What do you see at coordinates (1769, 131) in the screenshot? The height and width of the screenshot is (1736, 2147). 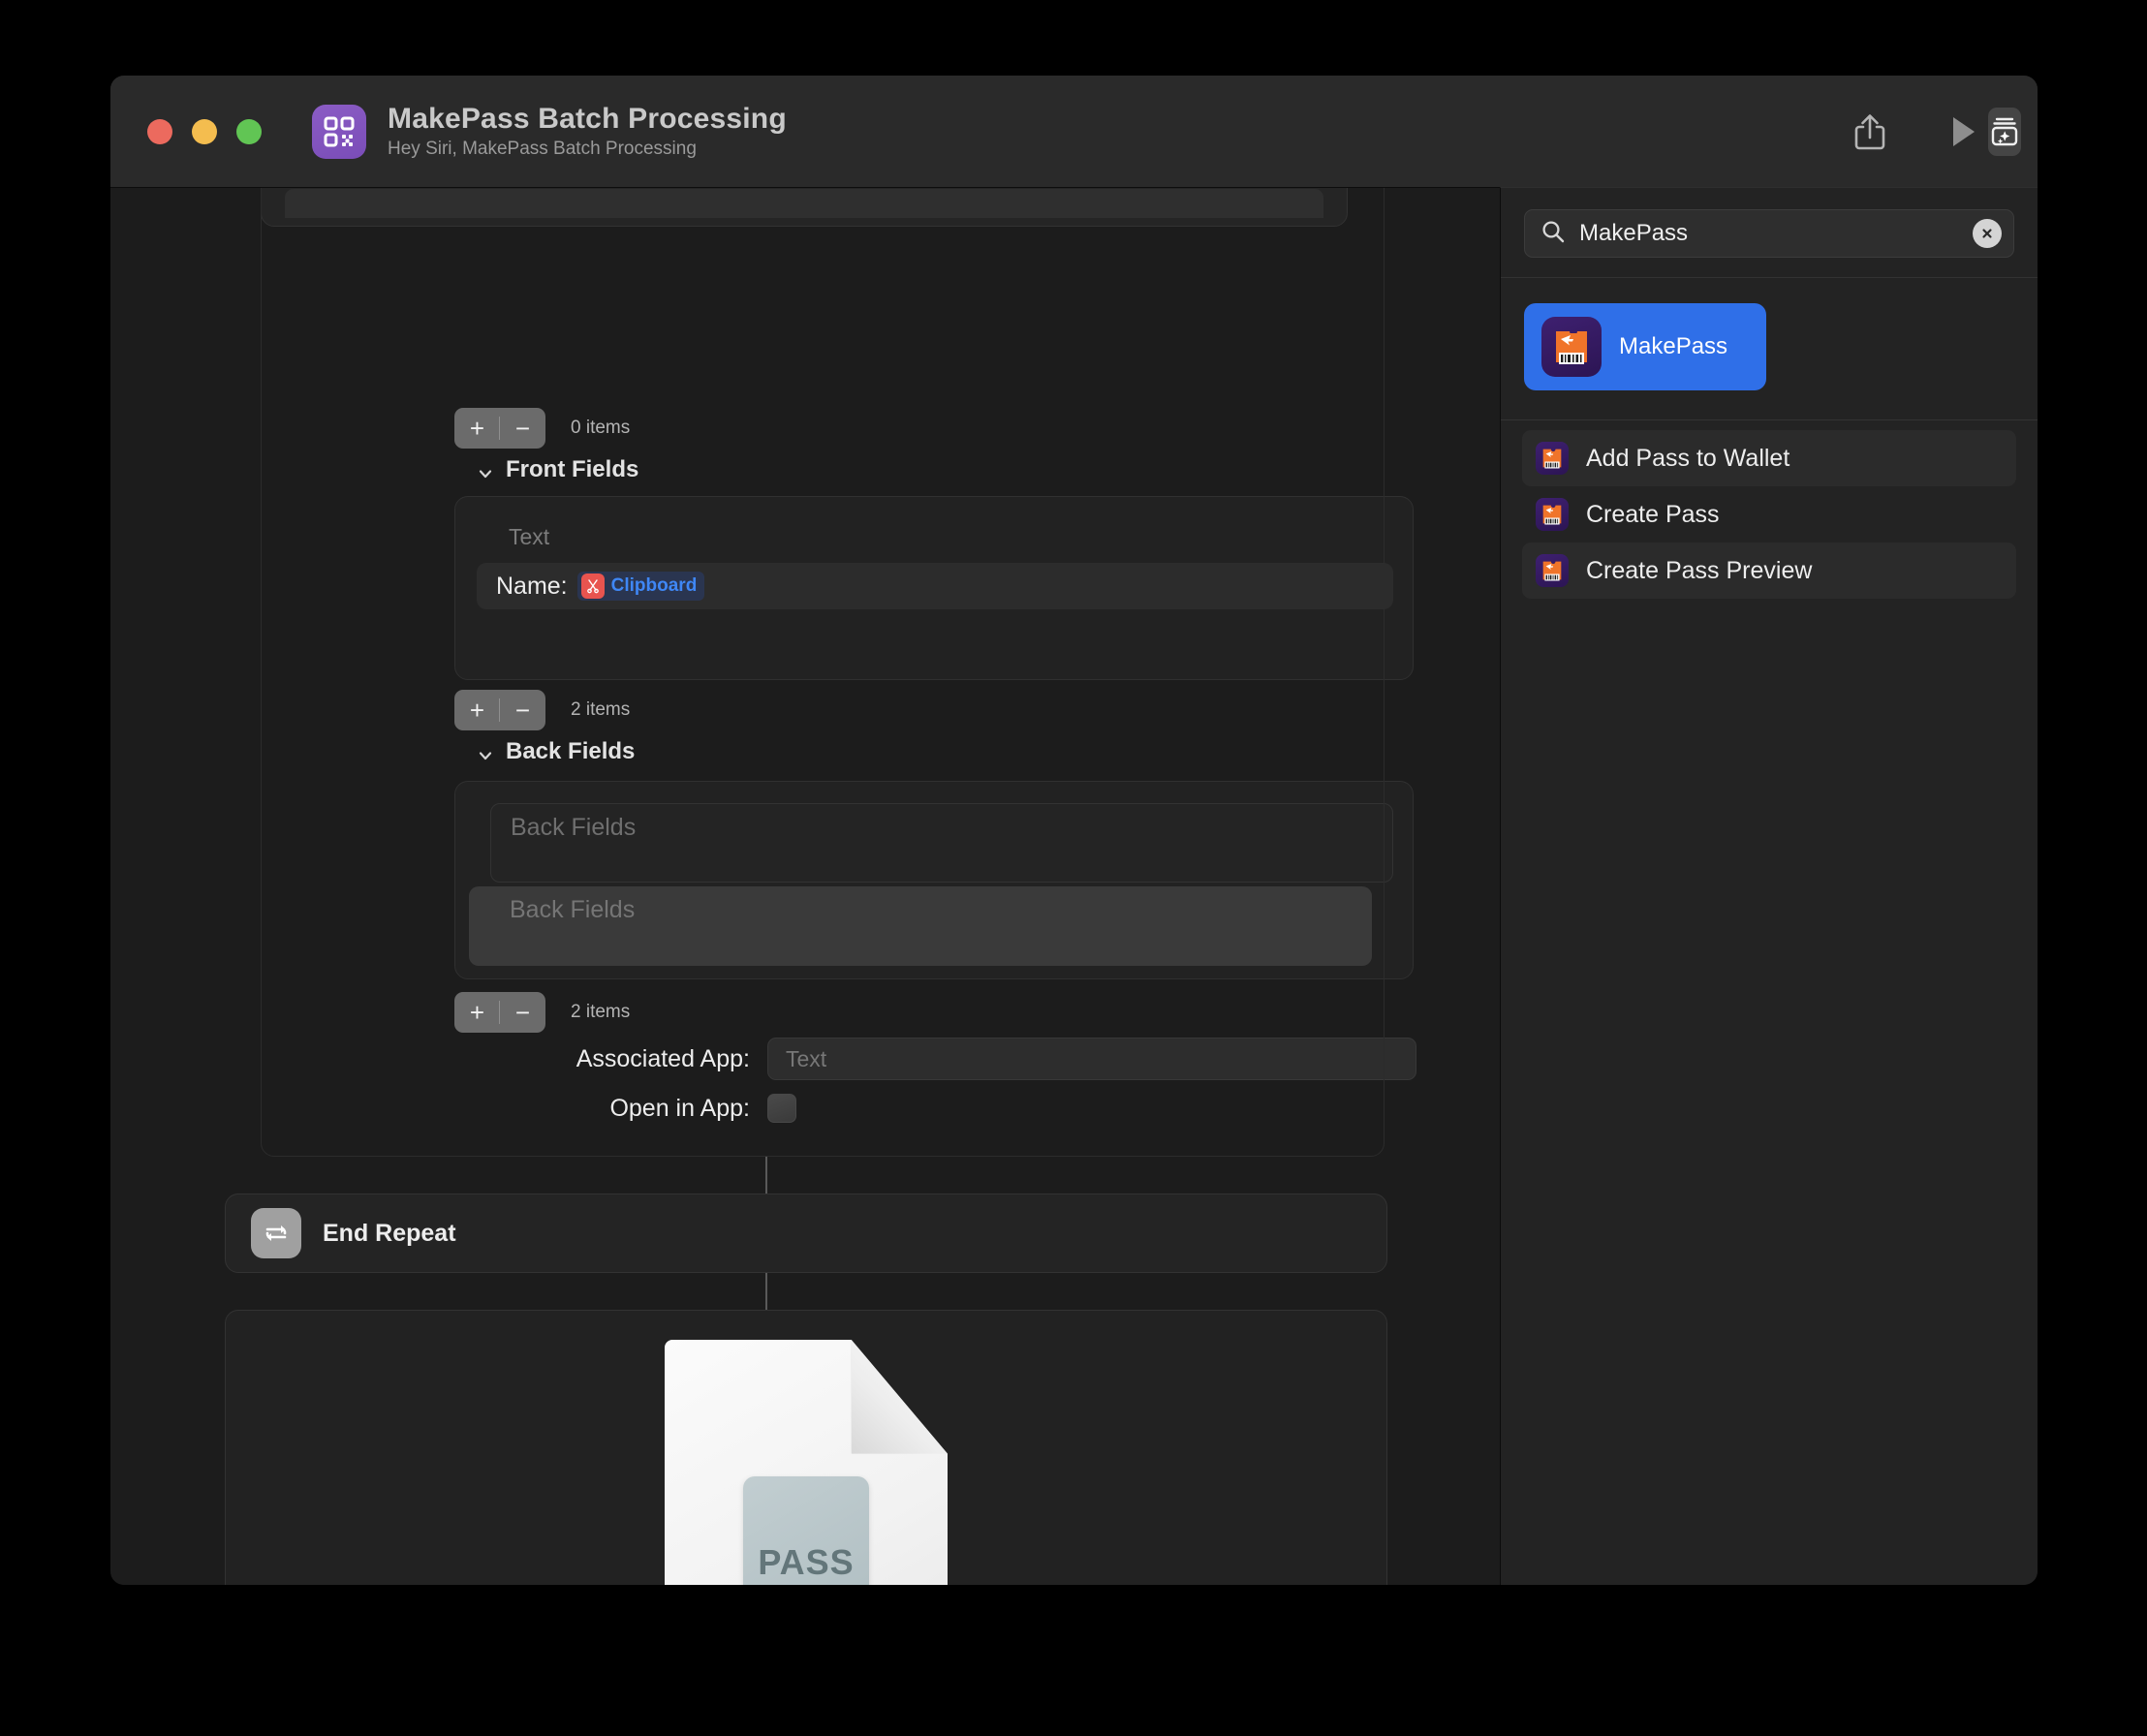 I see `titlebar-actions` at bounding box center [1769, 131].